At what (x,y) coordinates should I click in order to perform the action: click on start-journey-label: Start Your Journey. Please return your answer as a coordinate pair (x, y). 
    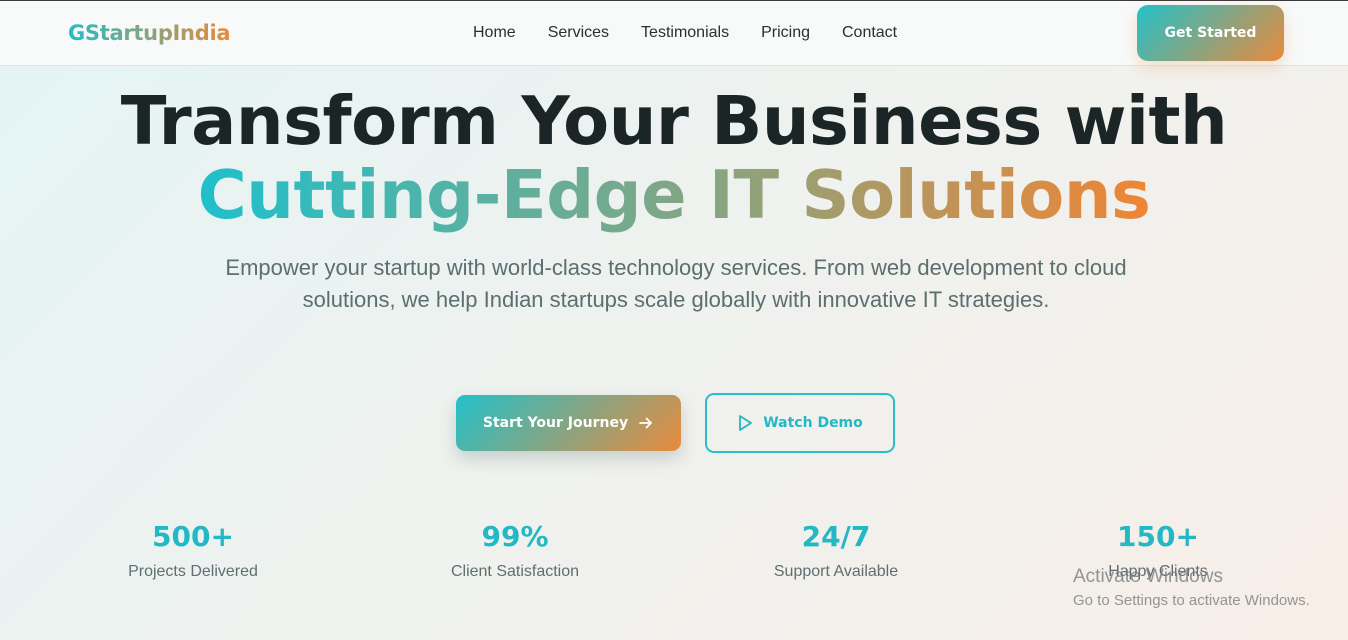
    Looking at the image, I should click on (555, 423).